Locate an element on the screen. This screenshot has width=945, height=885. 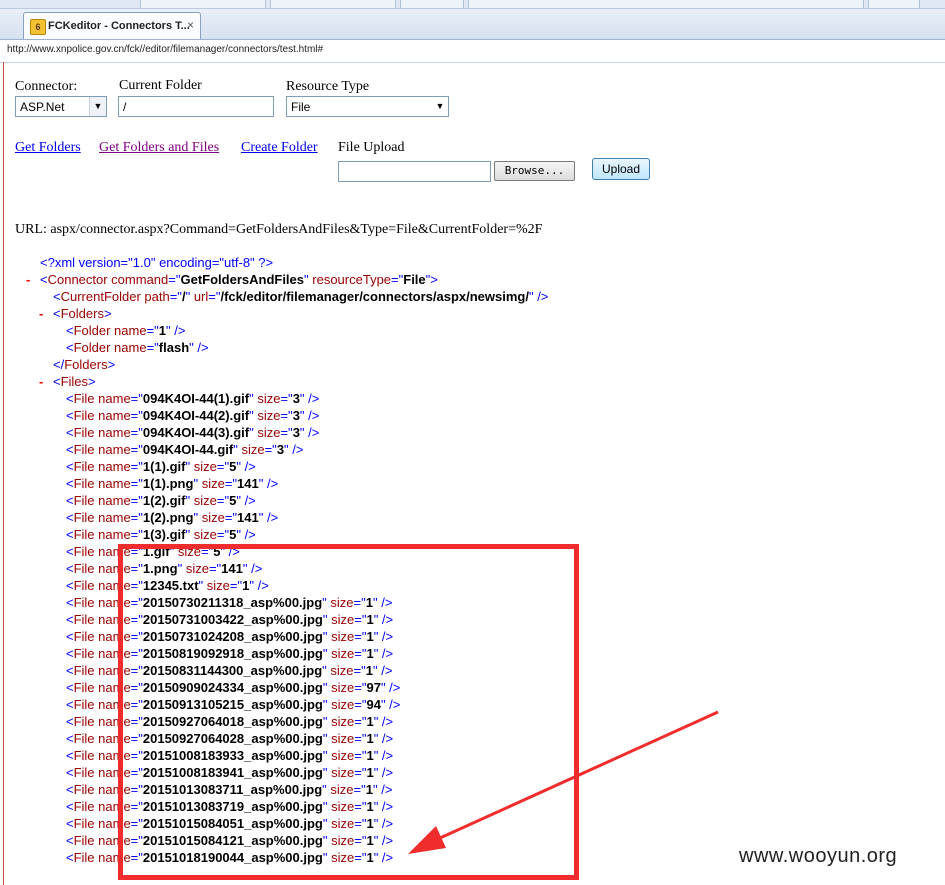
annotation-arrow is located at coordinates (563, 782).